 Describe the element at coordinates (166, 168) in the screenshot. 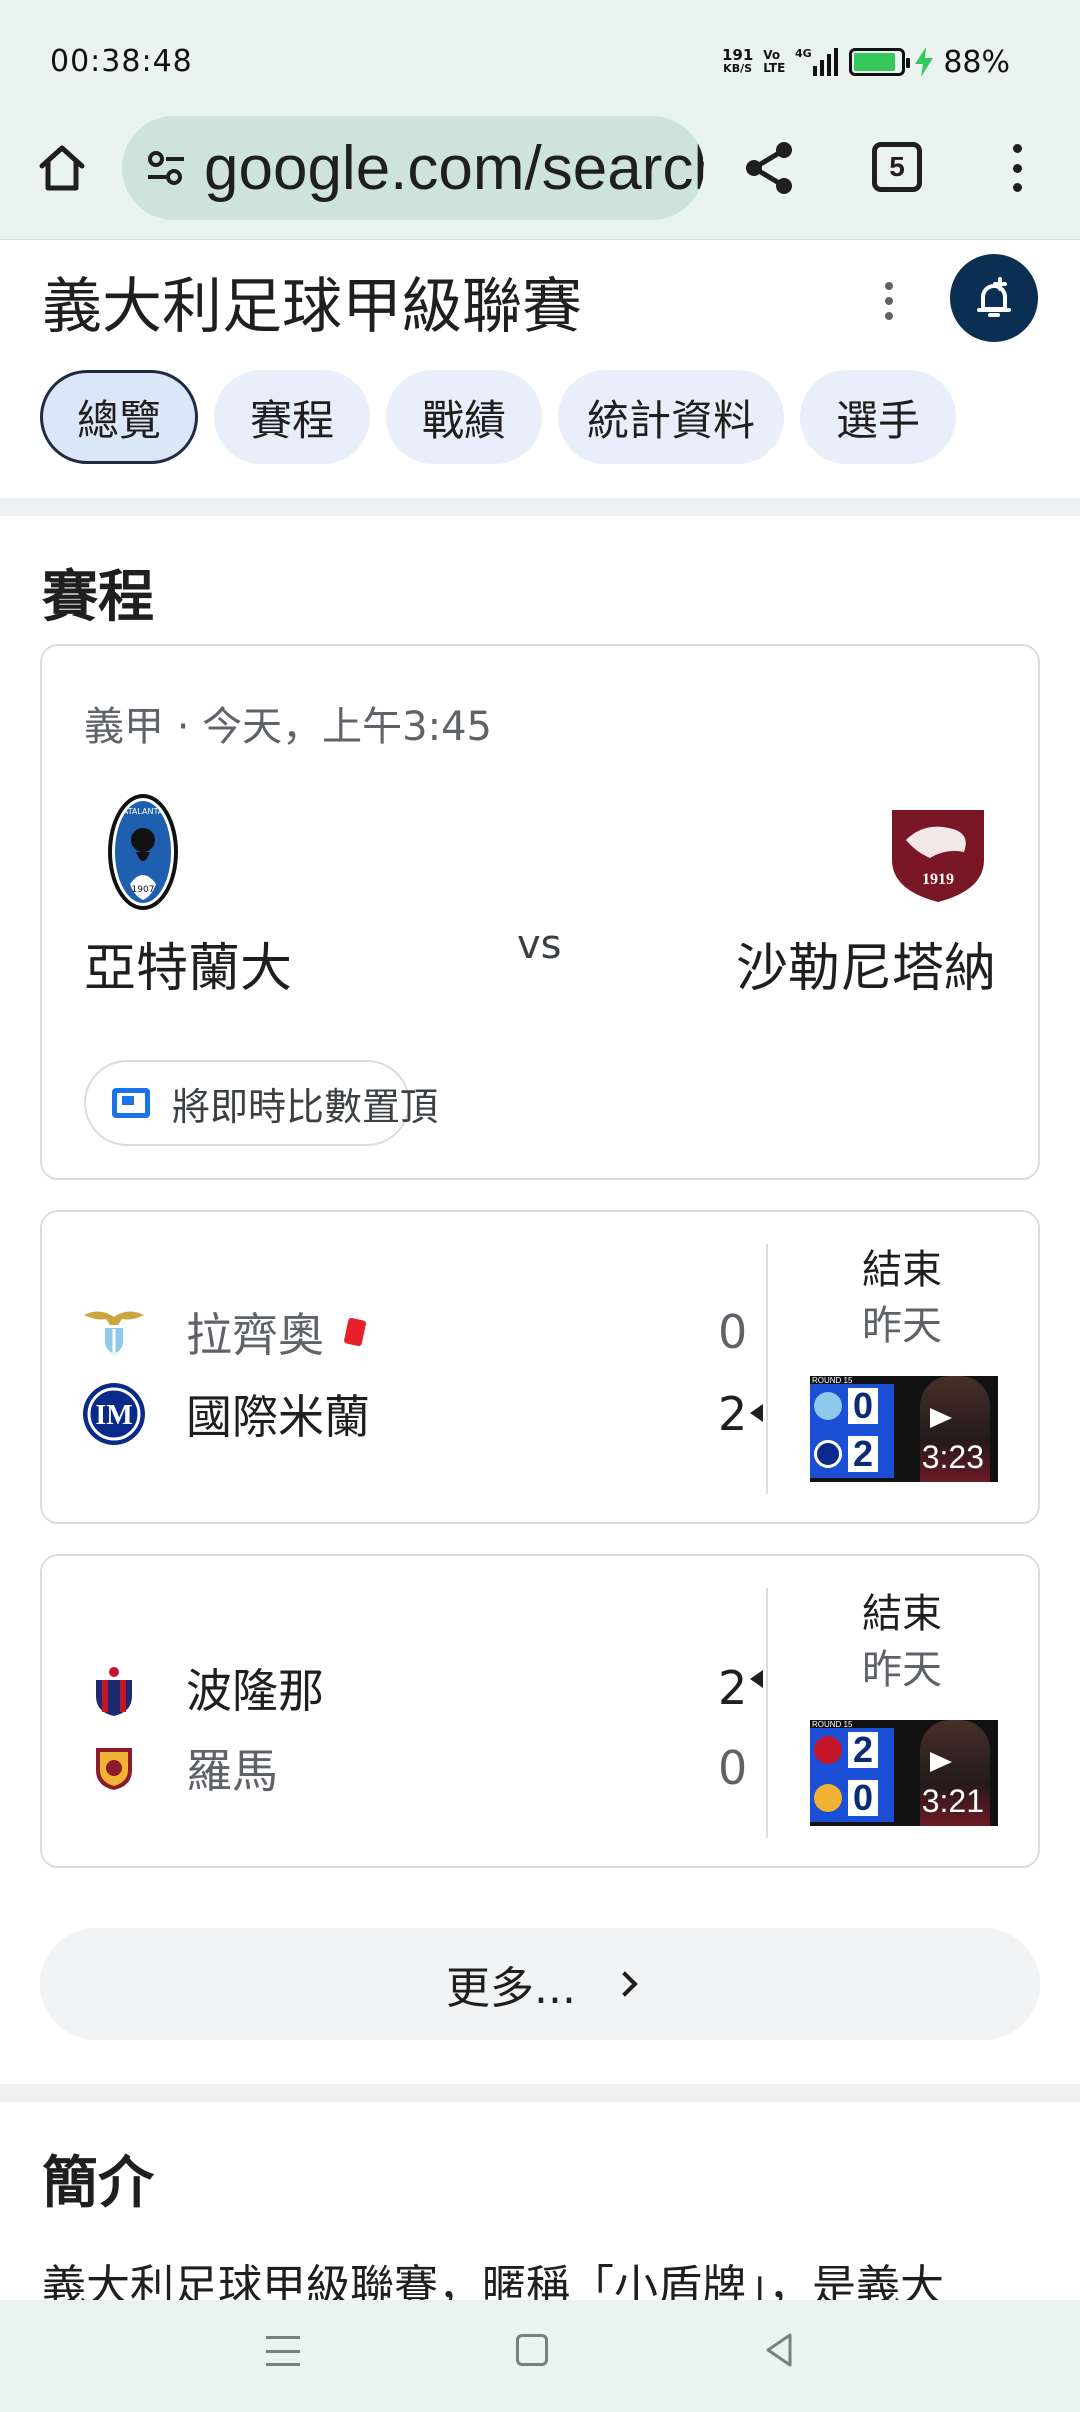

I see `site-settings-icon` at that location.